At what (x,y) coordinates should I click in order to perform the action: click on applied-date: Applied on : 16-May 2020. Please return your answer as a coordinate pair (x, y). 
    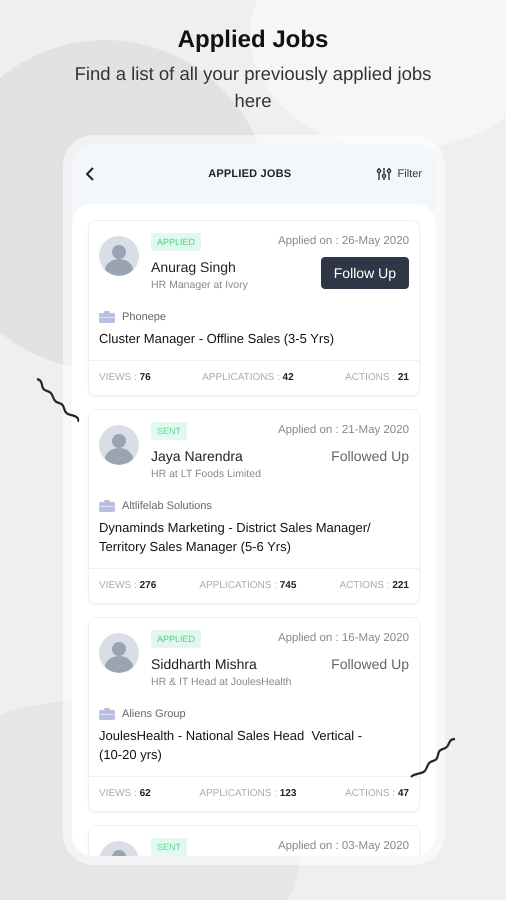
    Looking at the image, I should click on (343, 638).